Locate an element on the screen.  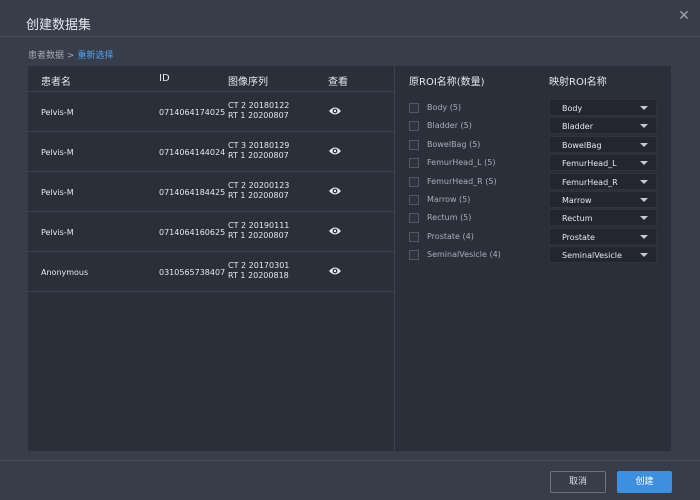
series-line: CT 2 20200123 is located at coordinates (259, 185).